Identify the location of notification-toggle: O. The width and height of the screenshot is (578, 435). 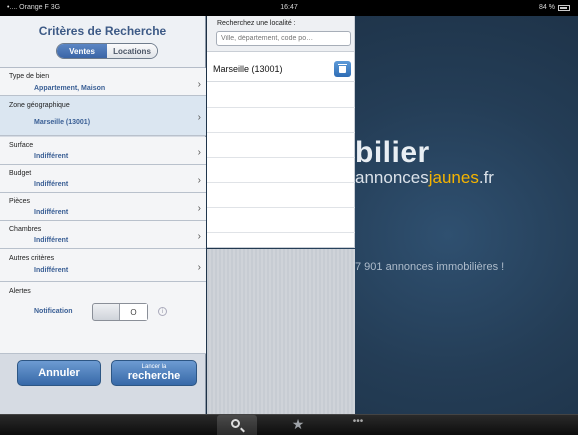
(120, 312).